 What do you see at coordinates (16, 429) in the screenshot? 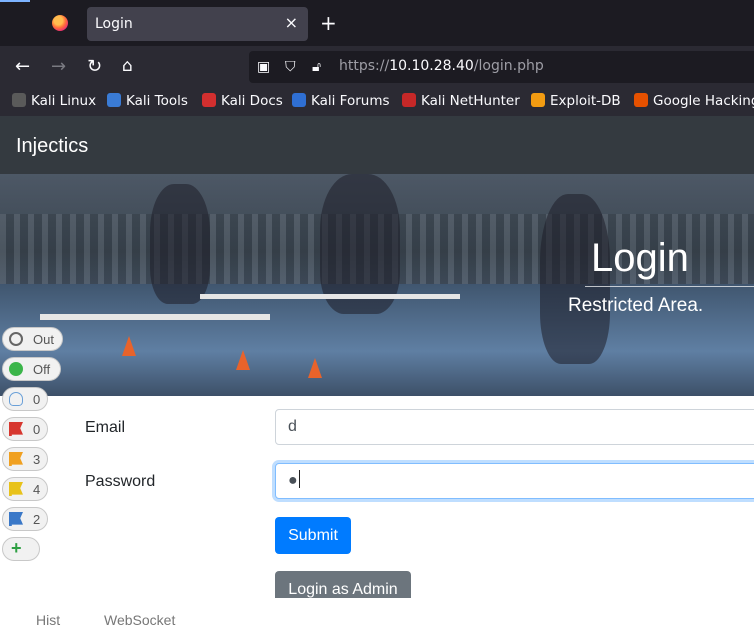
I see `flag-red-icon` at bounding box center [16, 429].